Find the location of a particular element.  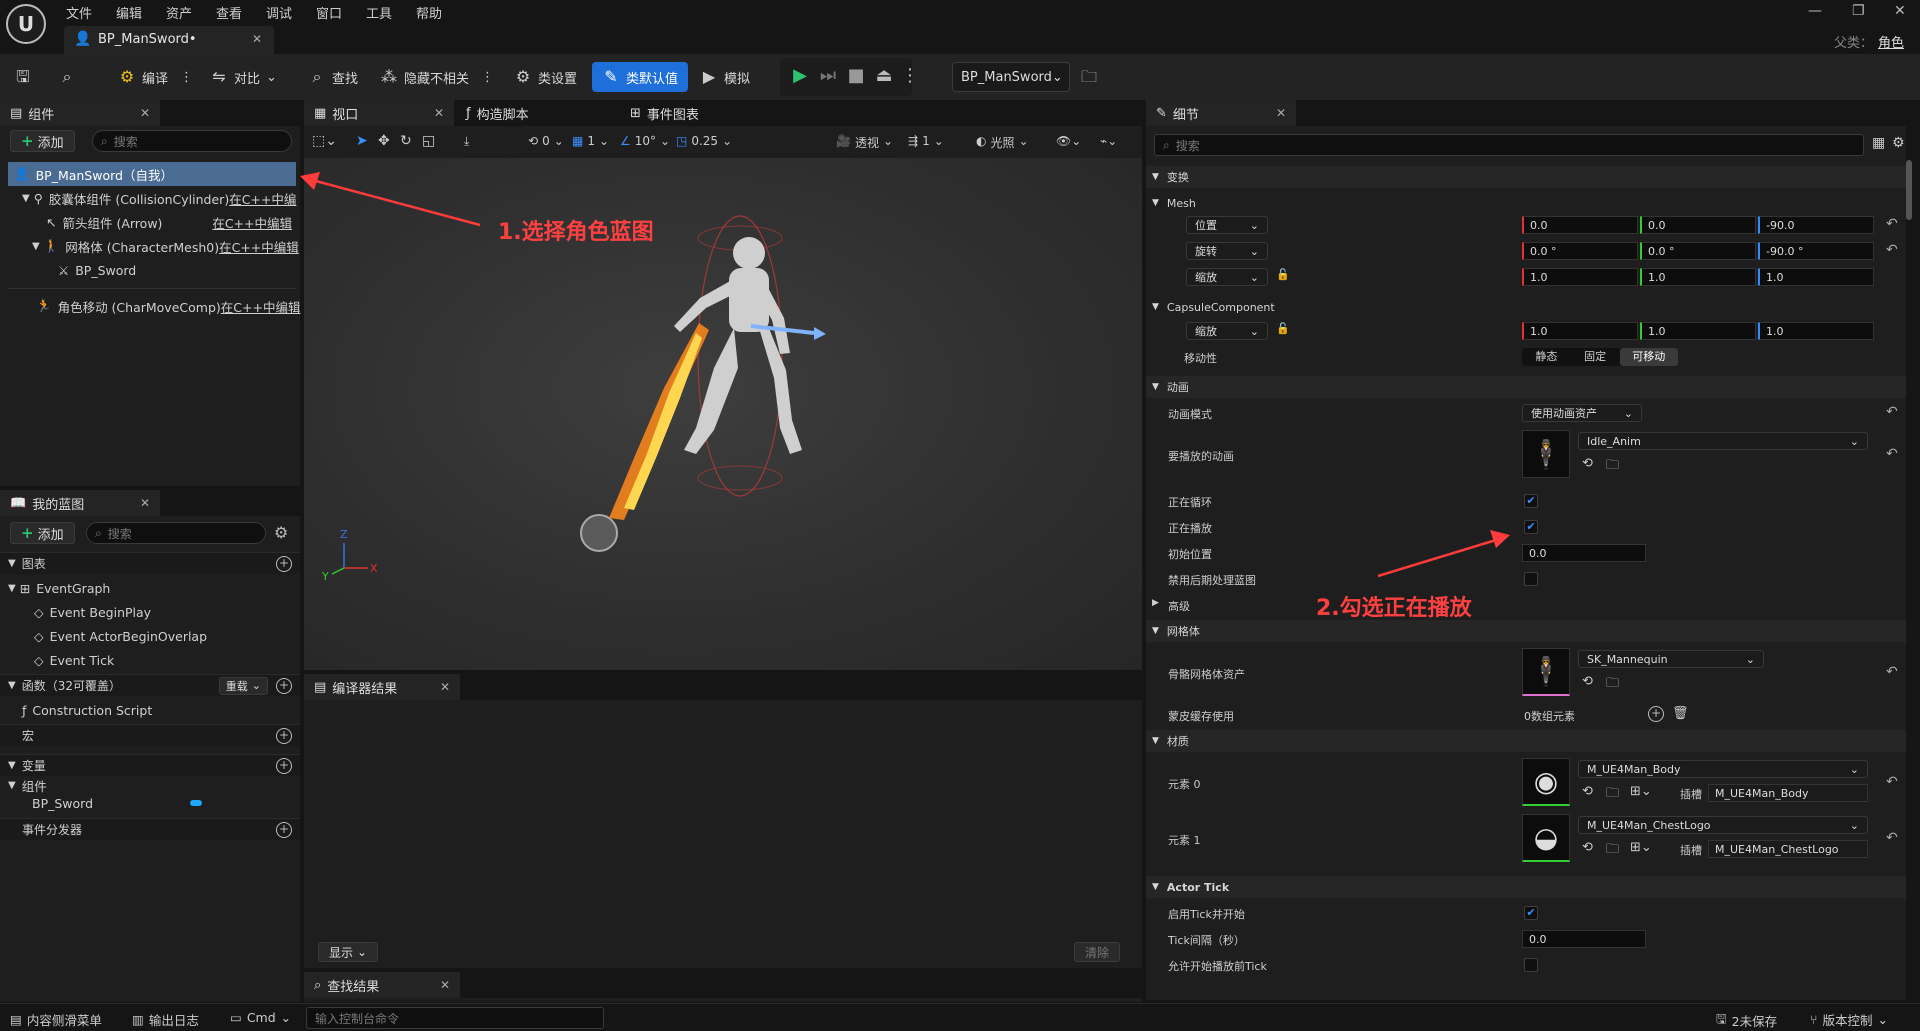

cmd-dropdown: ▭ Cmd ⌄ is located at coordinates (260, 1017).